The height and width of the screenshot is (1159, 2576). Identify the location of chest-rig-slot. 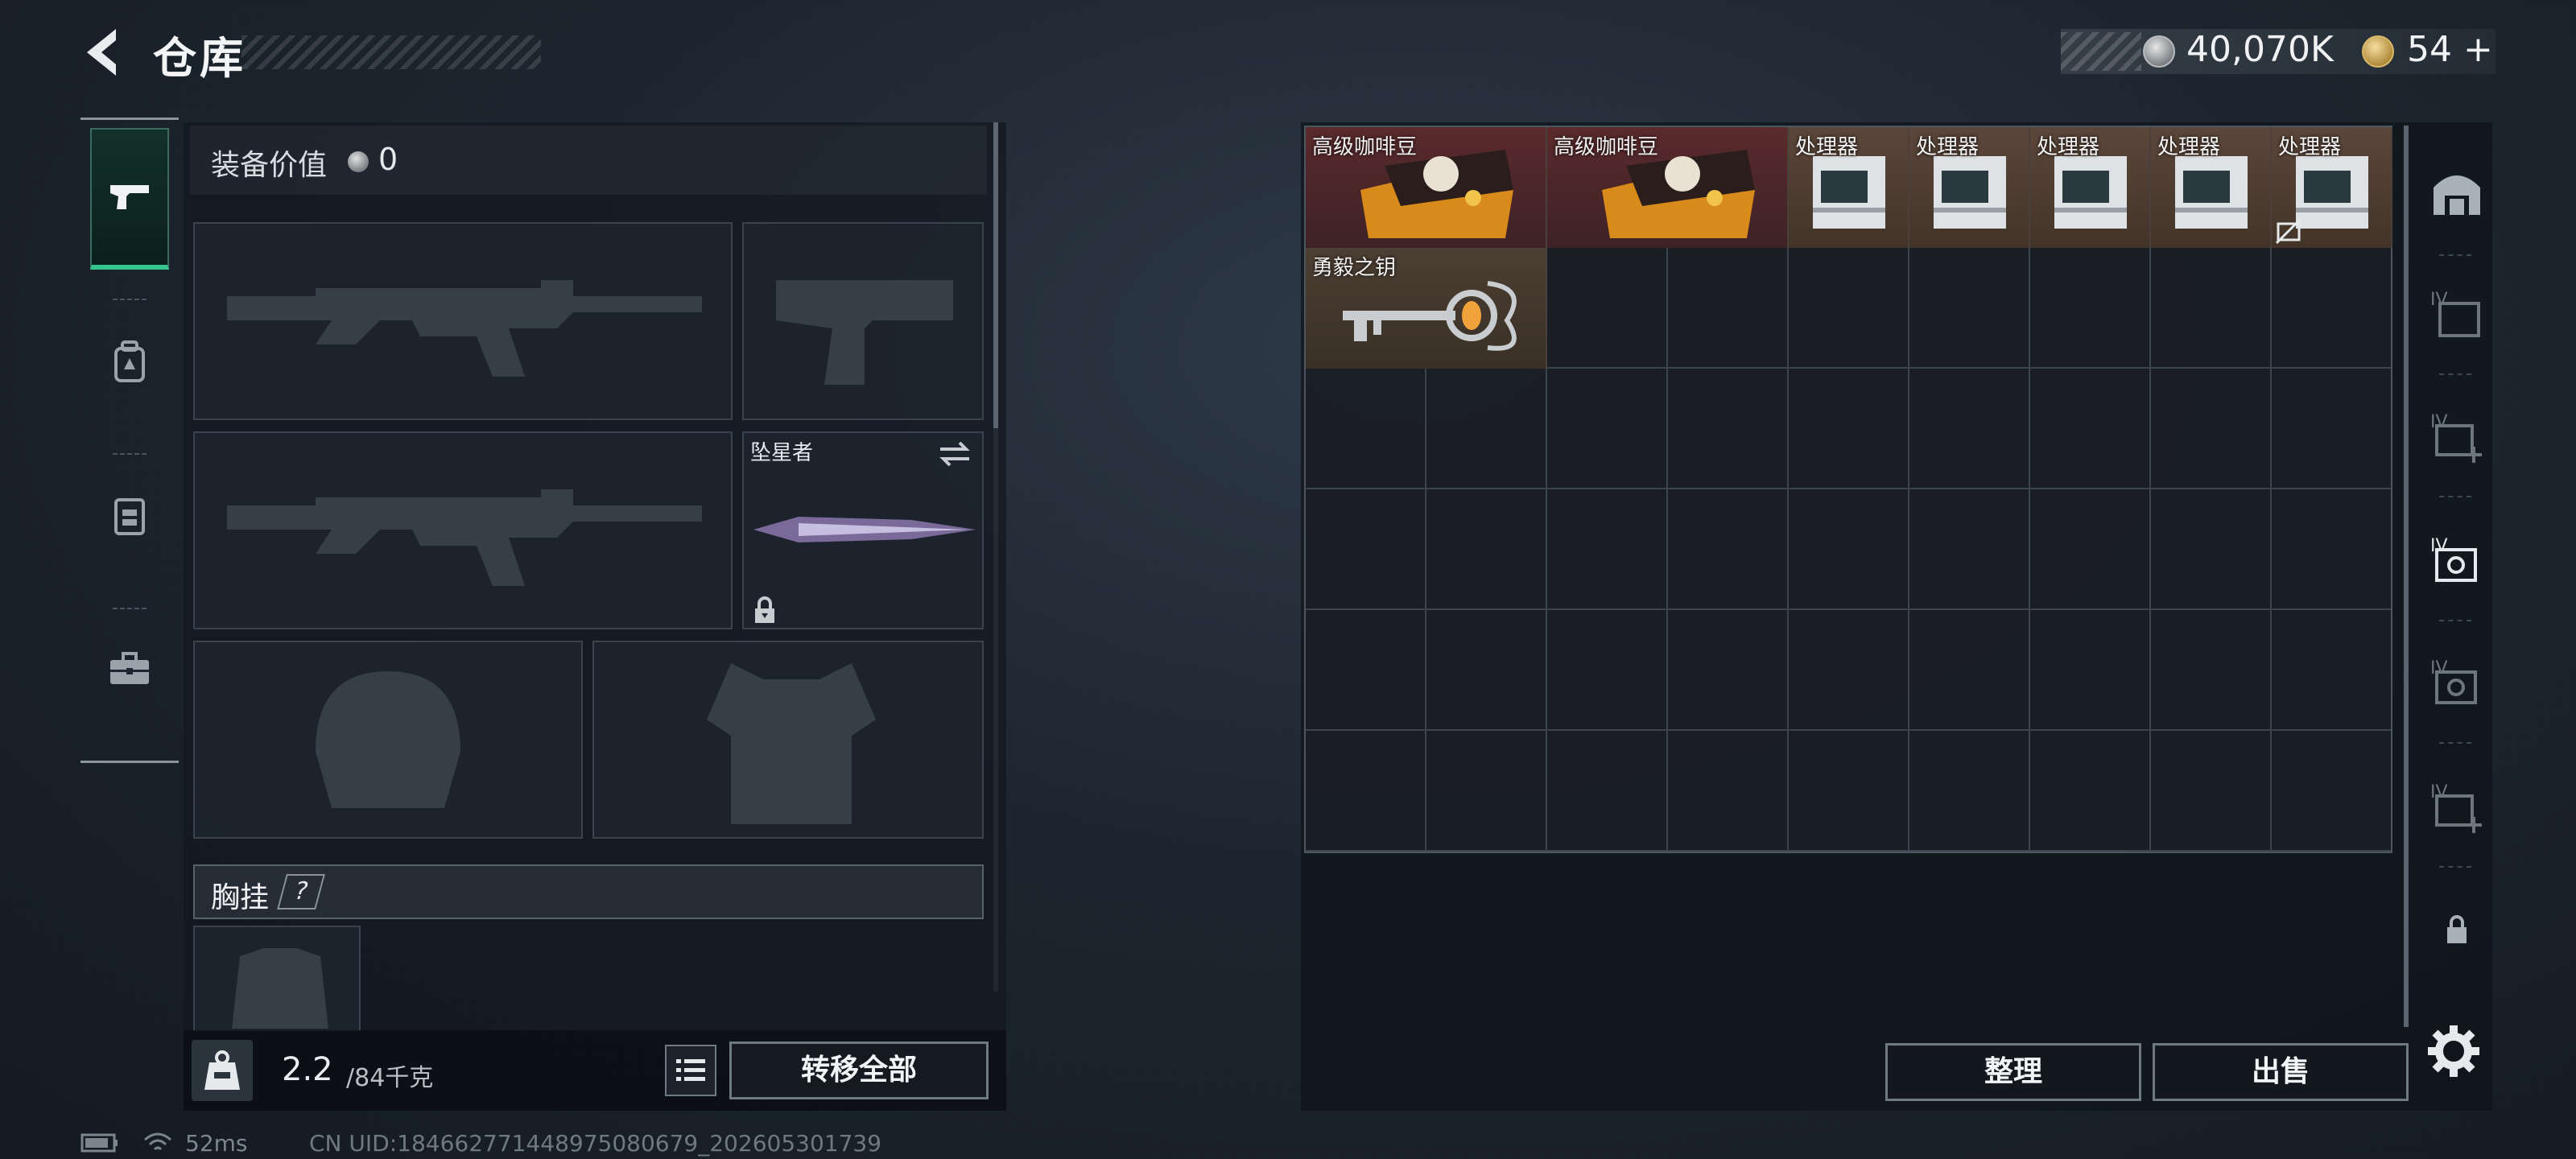
(277, 979).